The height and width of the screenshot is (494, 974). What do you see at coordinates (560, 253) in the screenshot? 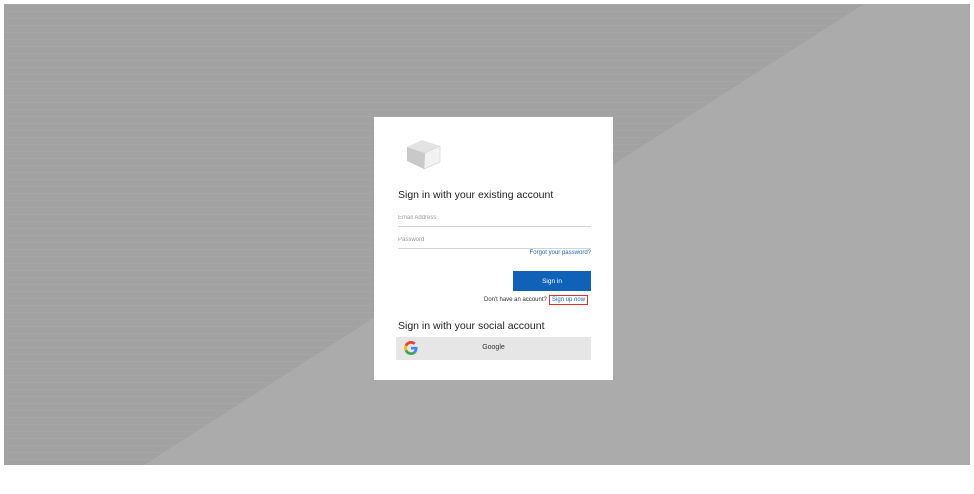
I see `forgot-password-link: Forgot your password?` at bounding box center [560, 253].